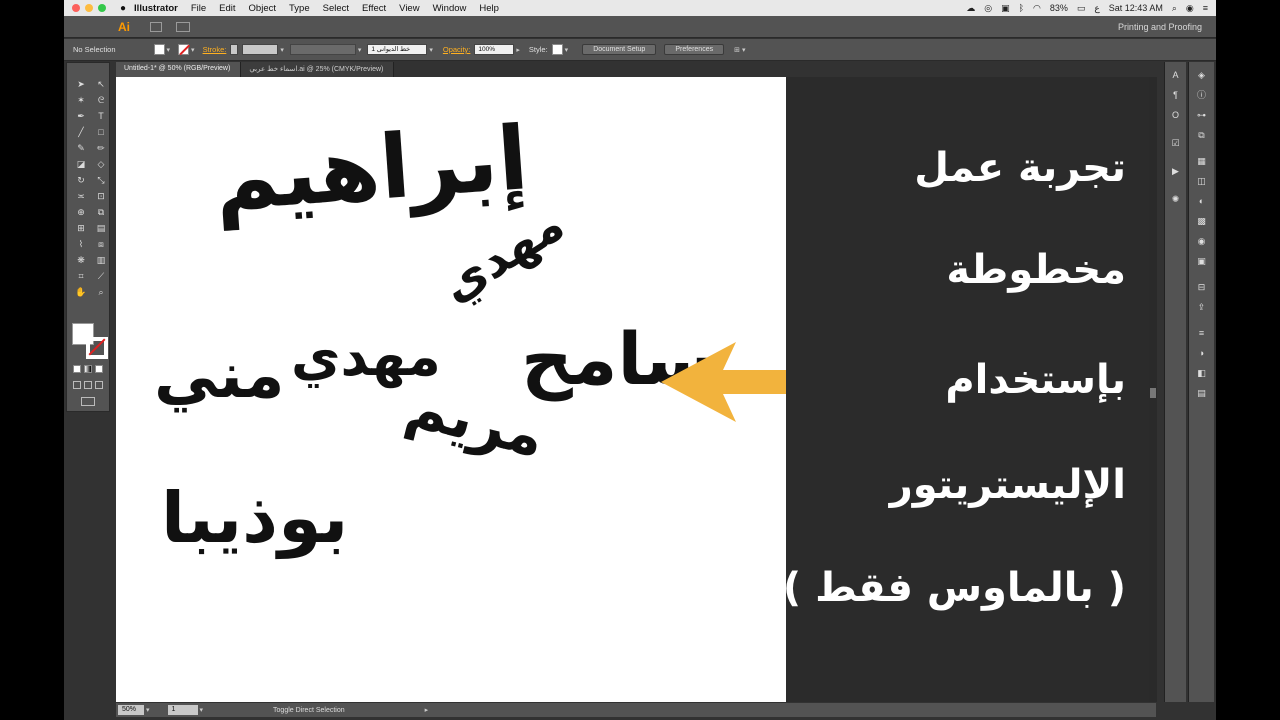  What do you see at coordinates (1176, 115) in the screenshot?
I see `opentype-panel-icon: O` at bounding box center [1176, 115].